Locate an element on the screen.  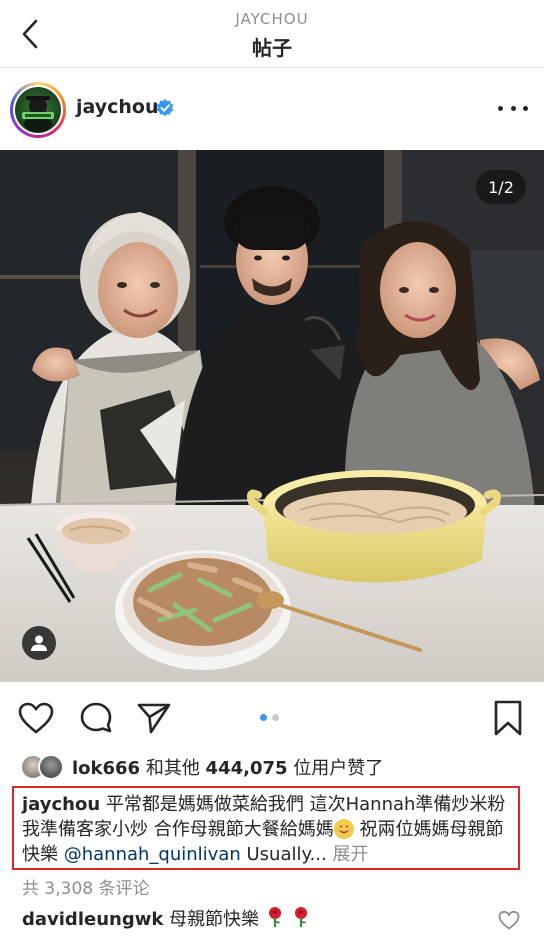
share-button is located at coordinates (154, 718).